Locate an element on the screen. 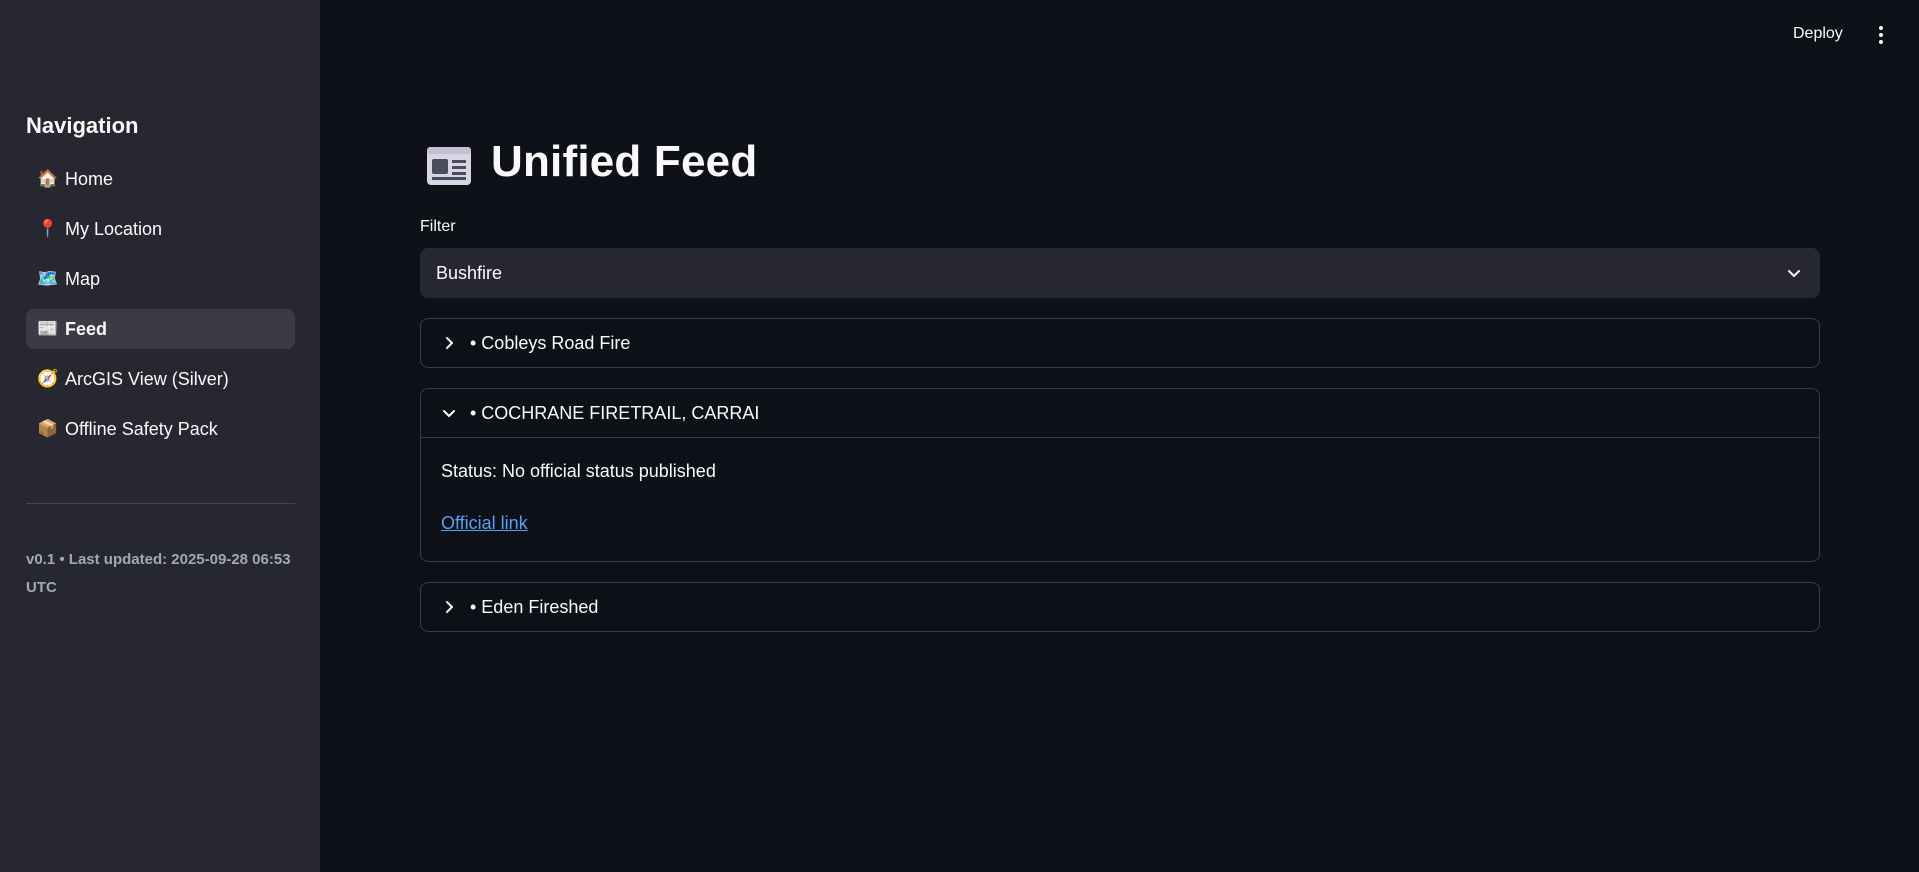  incident-expander: • Cobleys Road Fire is located at coordinates (1120, 343).